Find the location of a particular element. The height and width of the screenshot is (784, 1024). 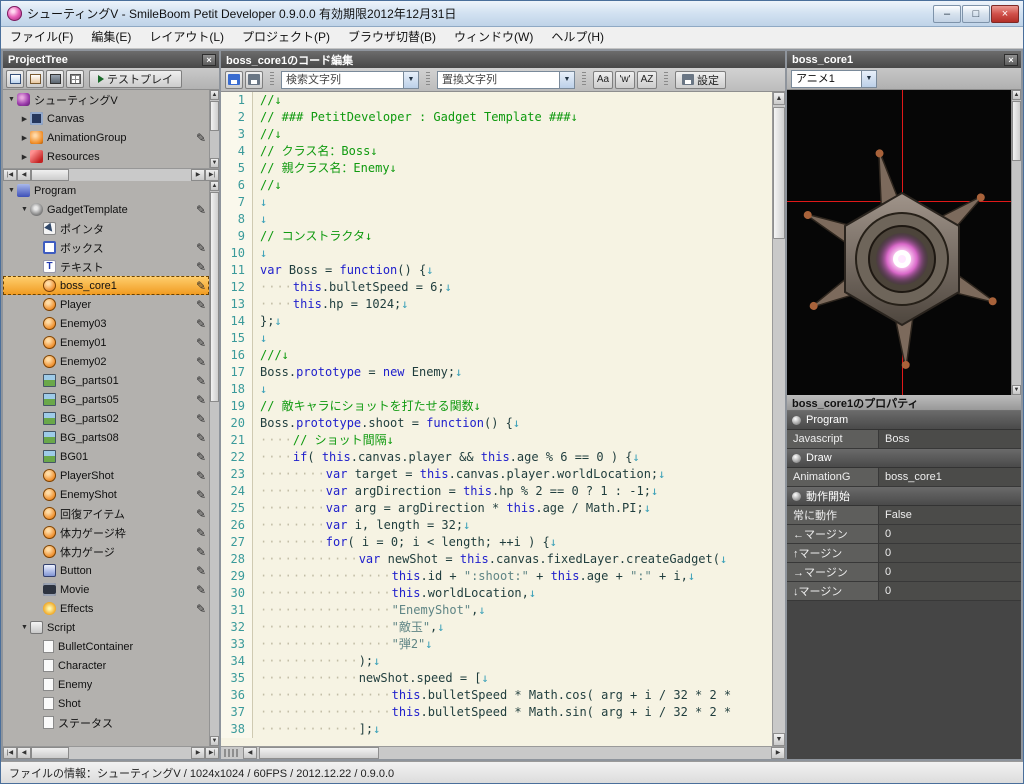

code-line: 1 //↓ is located at coordinates (496, 100).